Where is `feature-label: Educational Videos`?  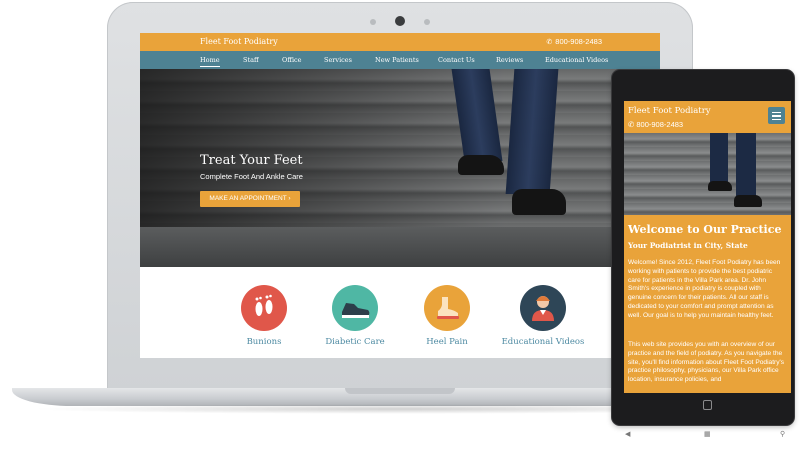 feature-label: Educational Videos is located at coordinates (543, 342).